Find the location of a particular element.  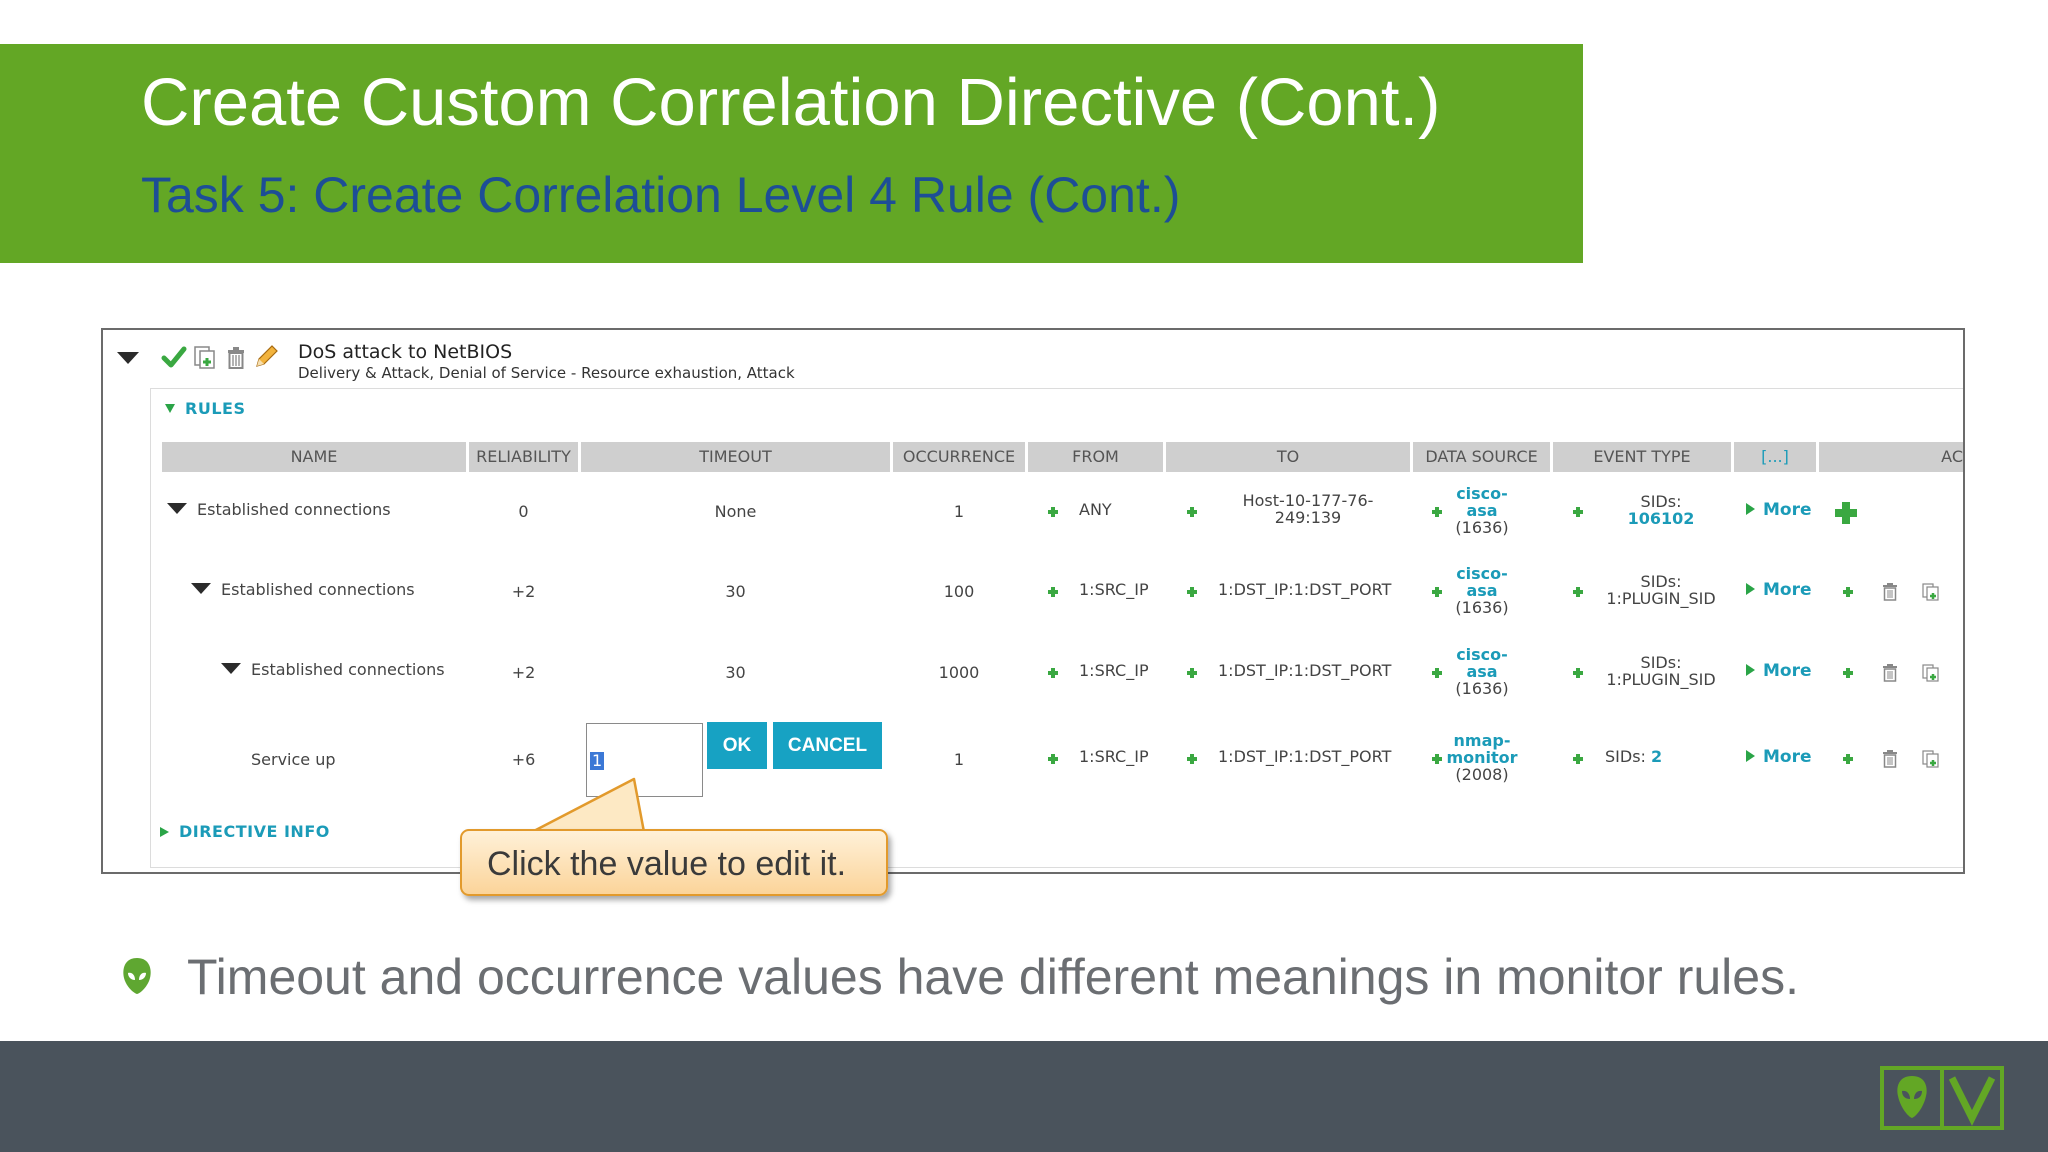

data-source-count: (2008) is located at coordinates (1482, 774).